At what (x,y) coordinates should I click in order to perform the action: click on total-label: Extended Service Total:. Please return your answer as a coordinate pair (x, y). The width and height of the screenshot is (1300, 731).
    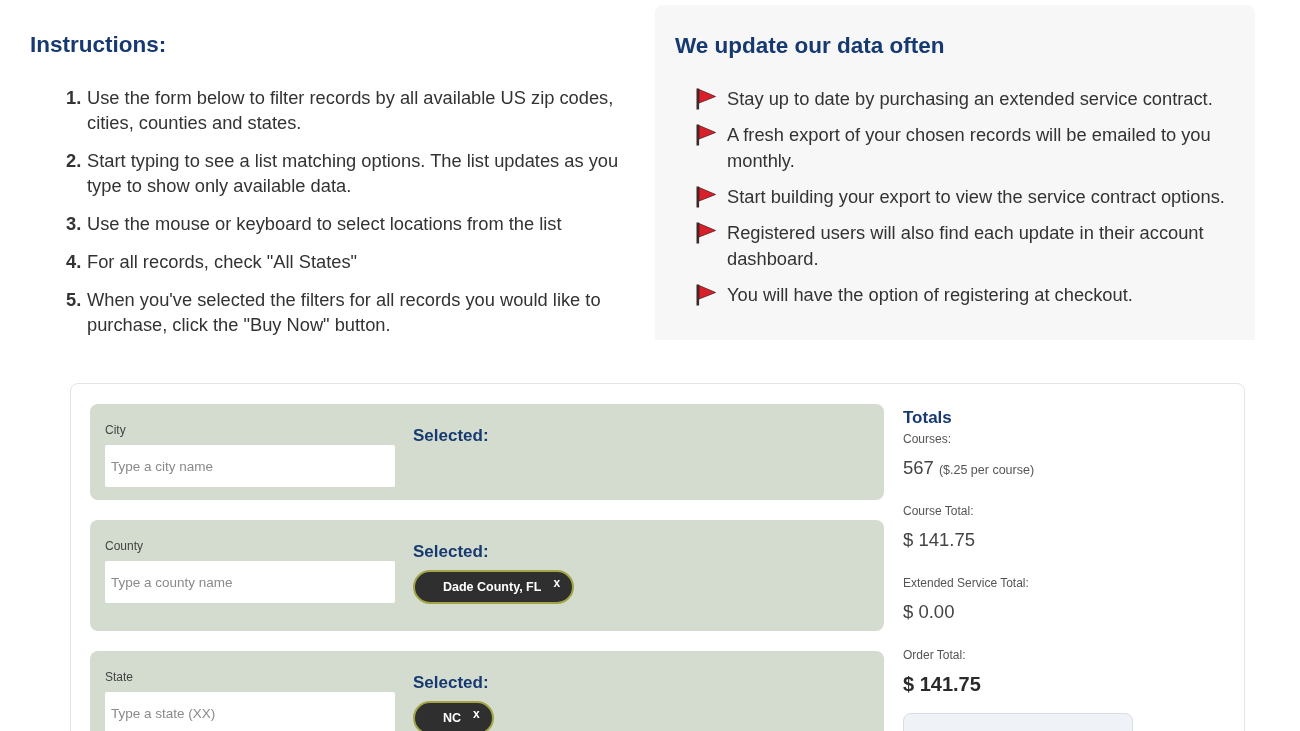
    Looking at the image, I should click on (966, 583).